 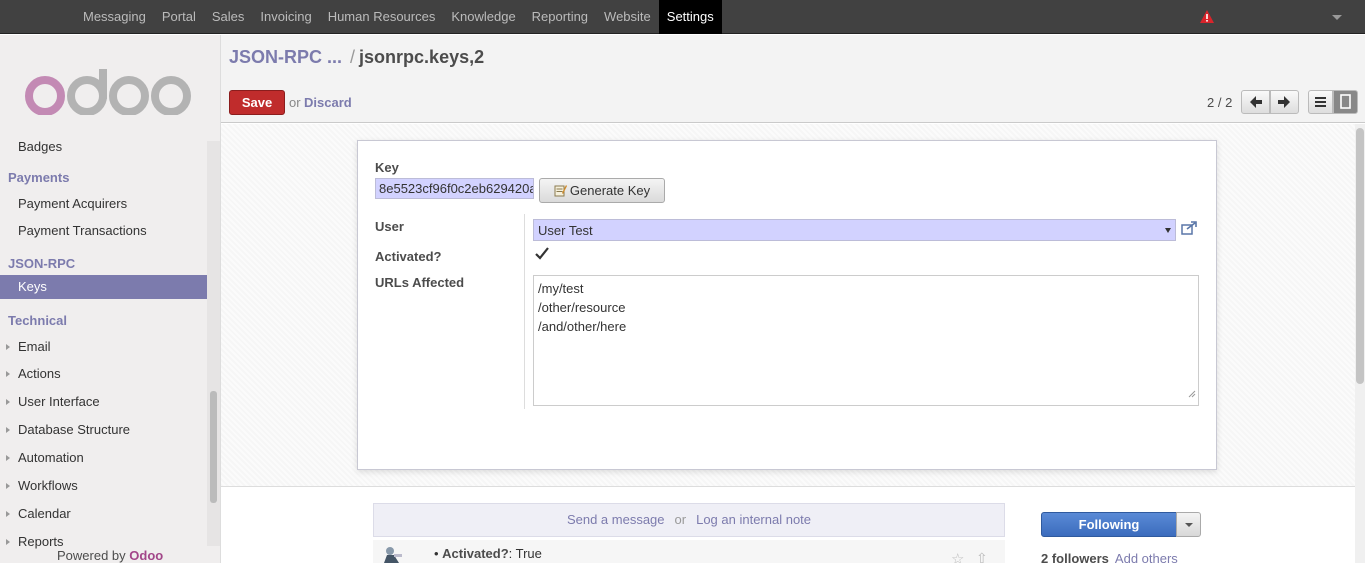 What do you see at coordinates (103, 514) in the screenshot?
I see `sidebar-item-calendar: Calendar` at bounding box center [103, 514].